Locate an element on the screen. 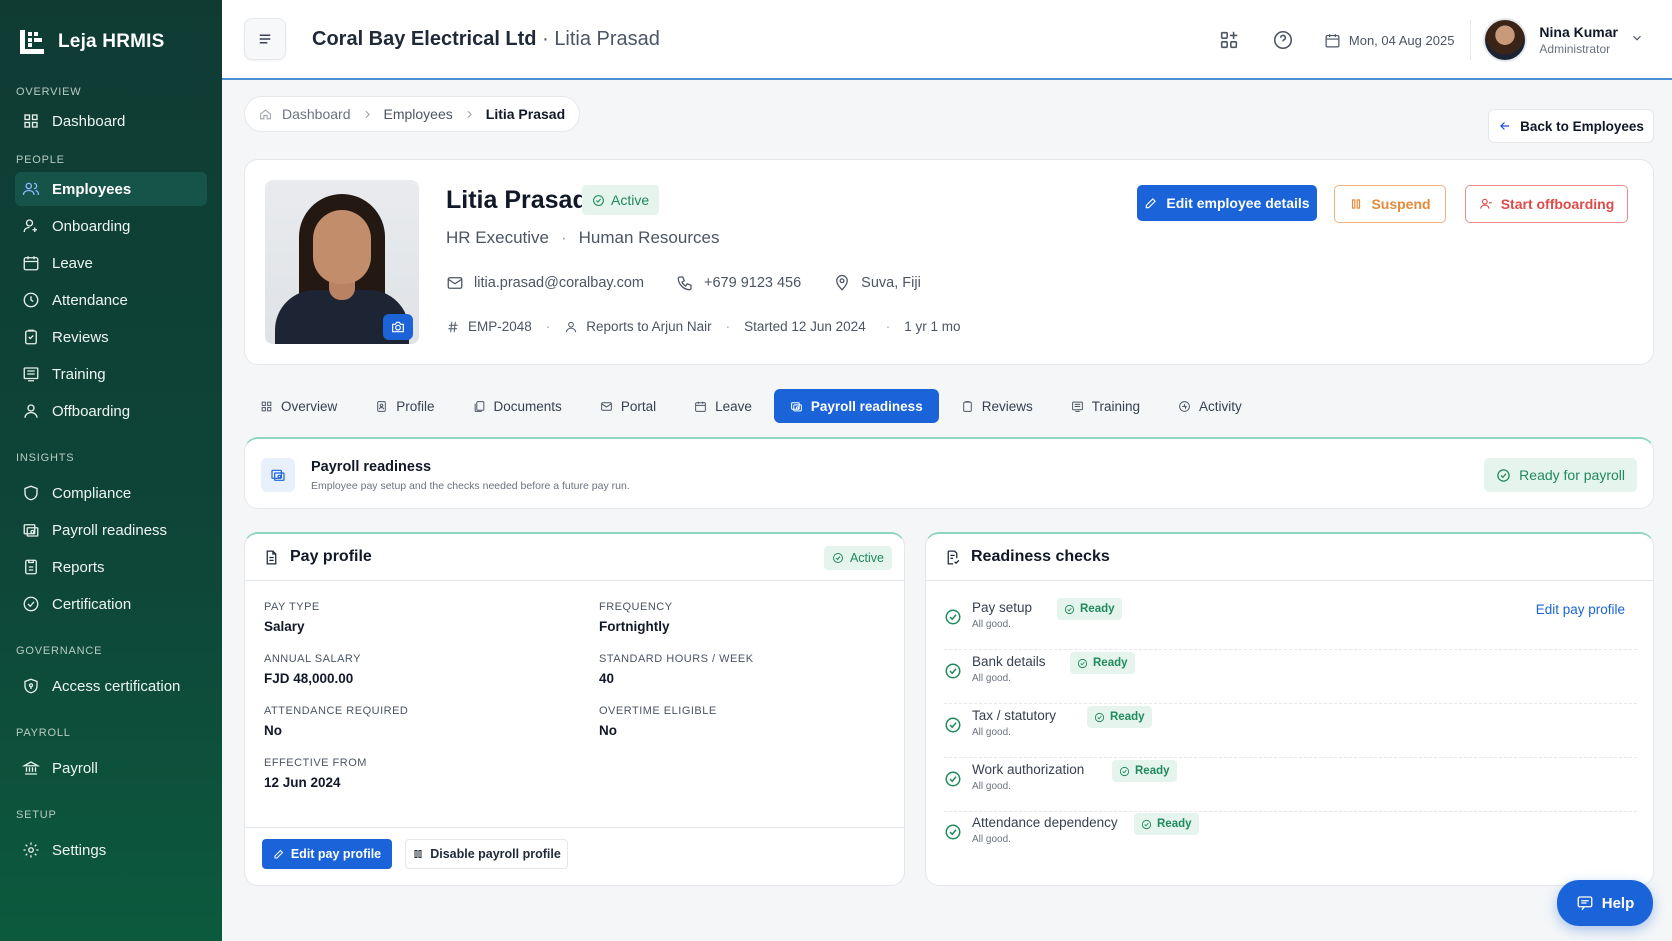  user-role: Administrator is located at coordinates (1575, 49).